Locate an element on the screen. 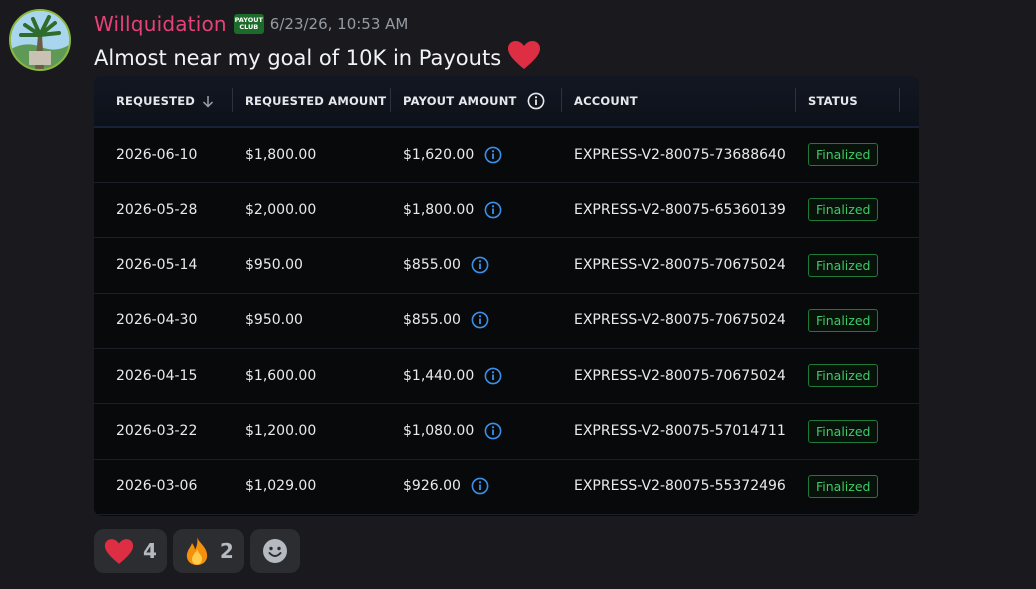  fire-emoji-icon is located at coordinates (197, 551).